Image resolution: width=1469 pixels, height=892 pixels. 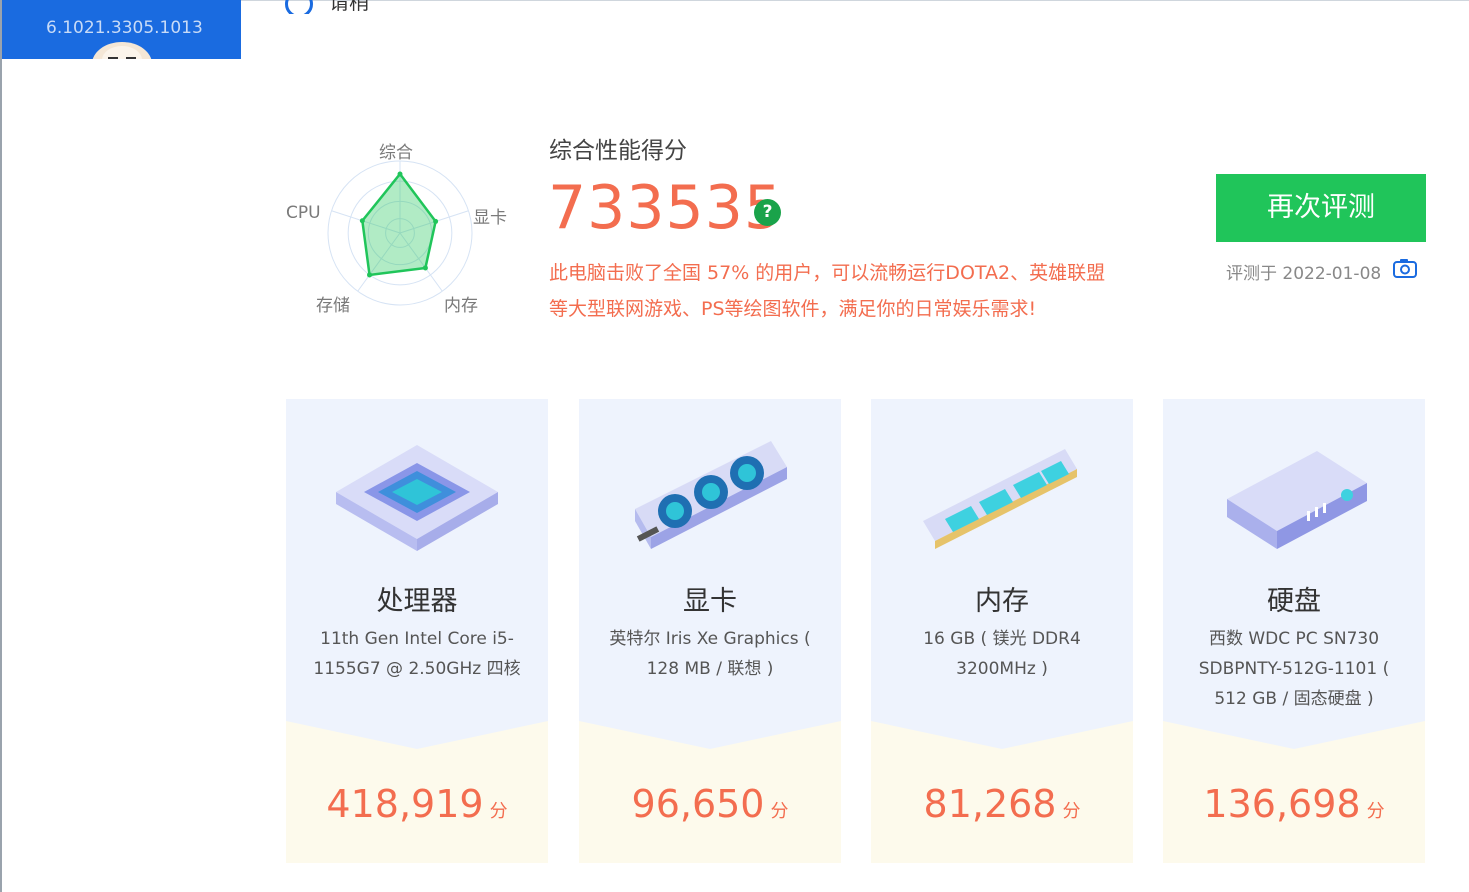 I want to click on hard-drive-icon, so click(x=1297, y=500).